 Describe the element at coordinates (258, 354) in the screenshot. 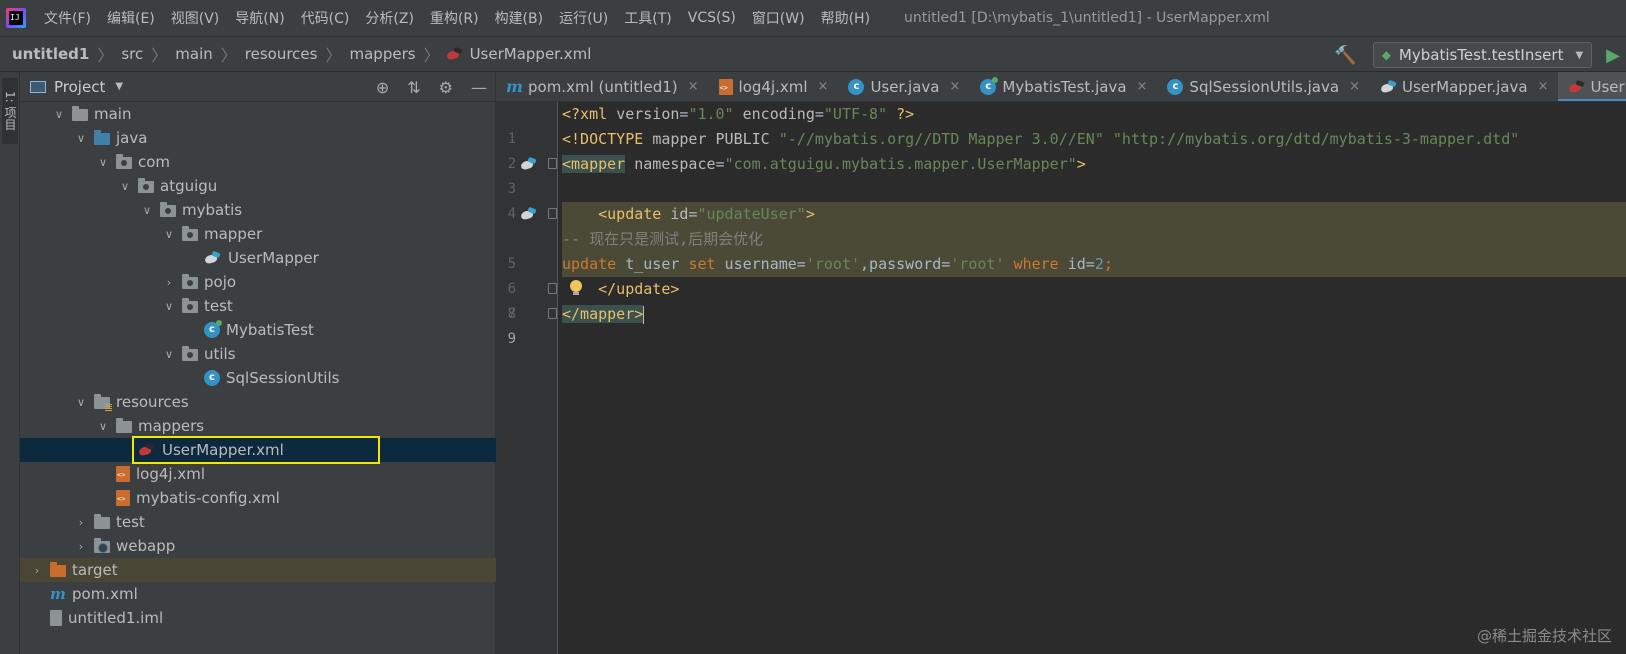

I see `tree-item: ∨ utils` at that location.